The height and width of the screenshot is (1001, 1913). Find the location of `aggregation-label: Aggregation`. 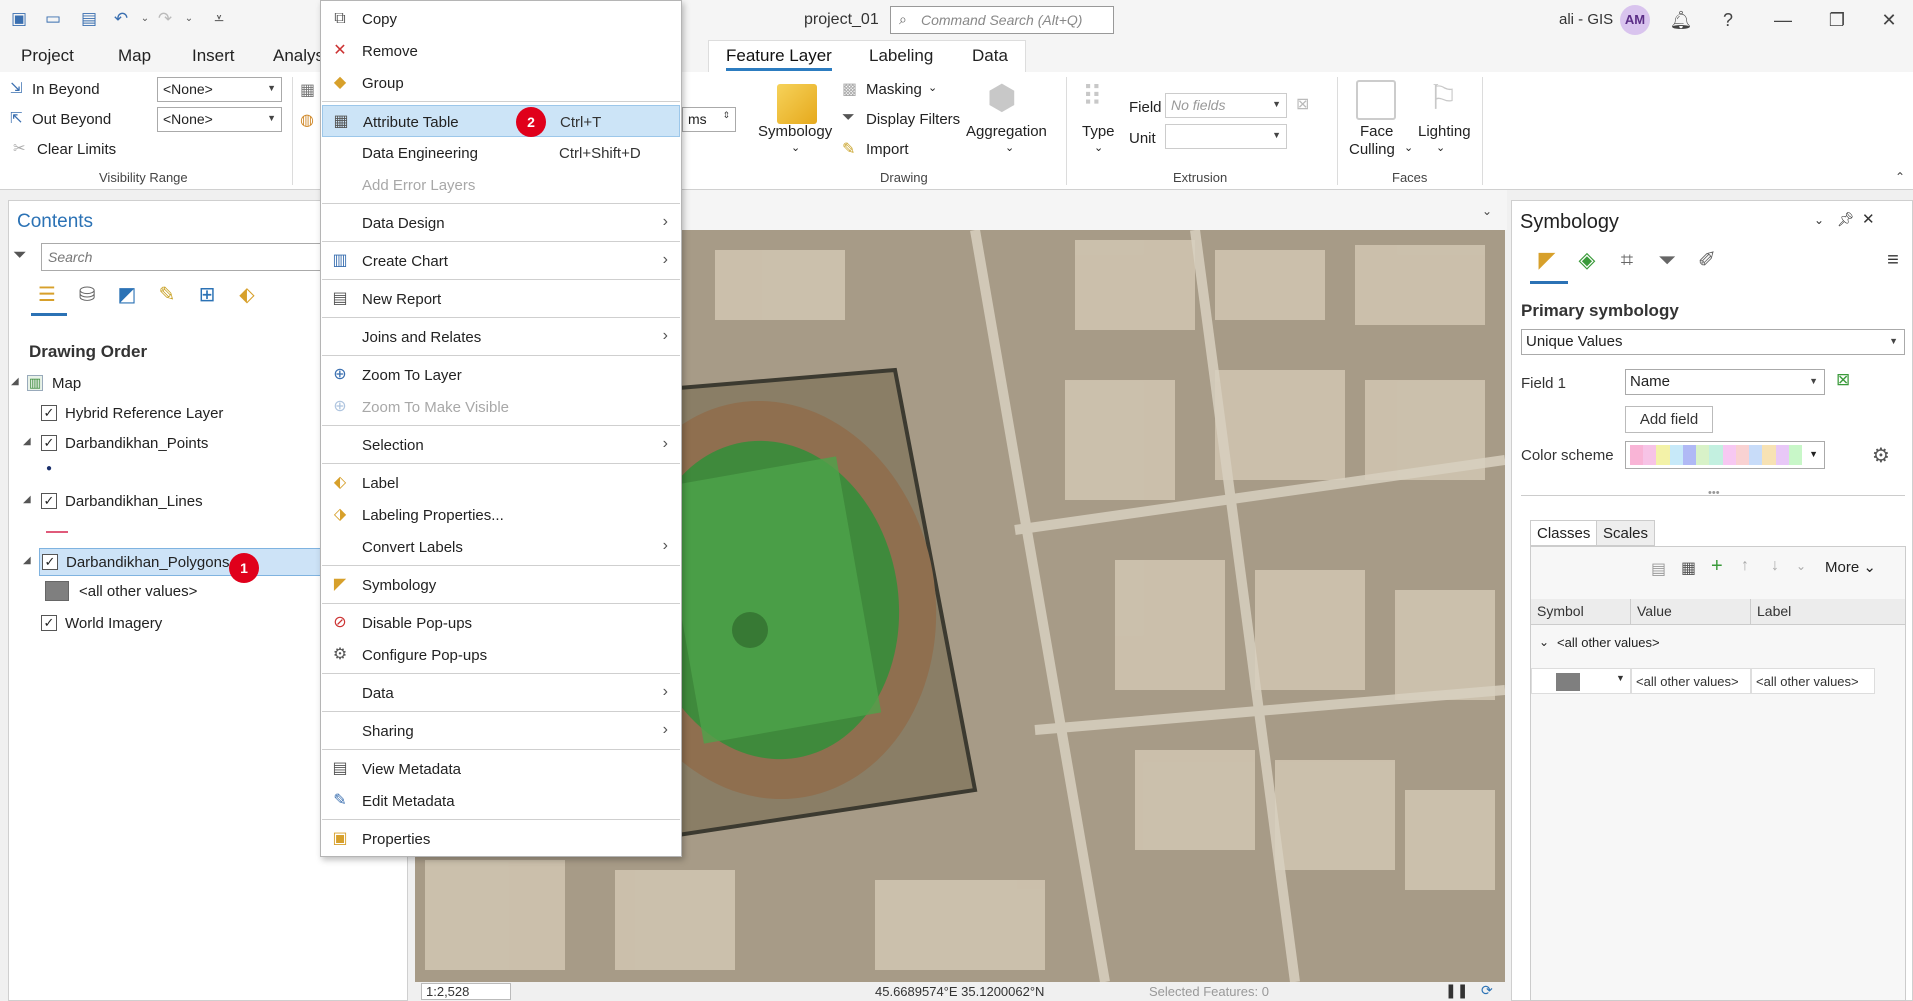

aggregation-label: Aggregation is located at coordinates (1006, 131).